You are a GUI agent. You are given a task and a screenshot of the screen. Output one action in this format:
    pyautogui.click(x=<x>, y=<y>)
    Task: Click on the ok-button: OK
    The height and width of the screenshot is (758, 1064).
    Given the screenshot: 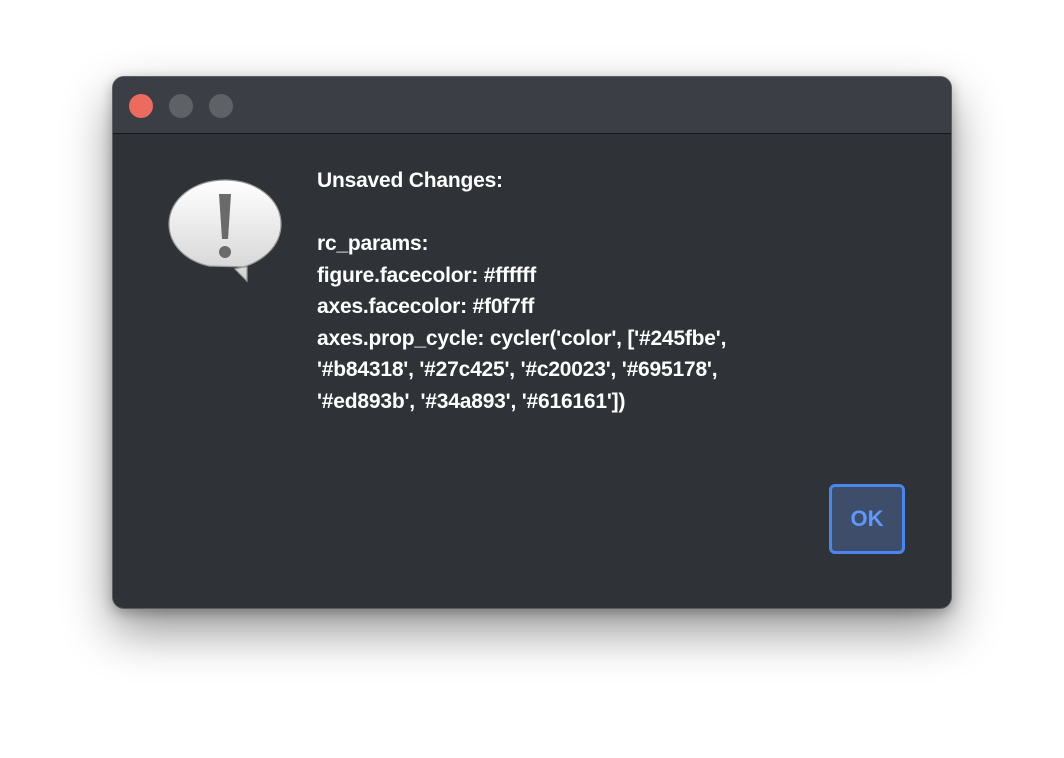 What is the action you would take?
    pyautogui.click(x=867, y=519)
    